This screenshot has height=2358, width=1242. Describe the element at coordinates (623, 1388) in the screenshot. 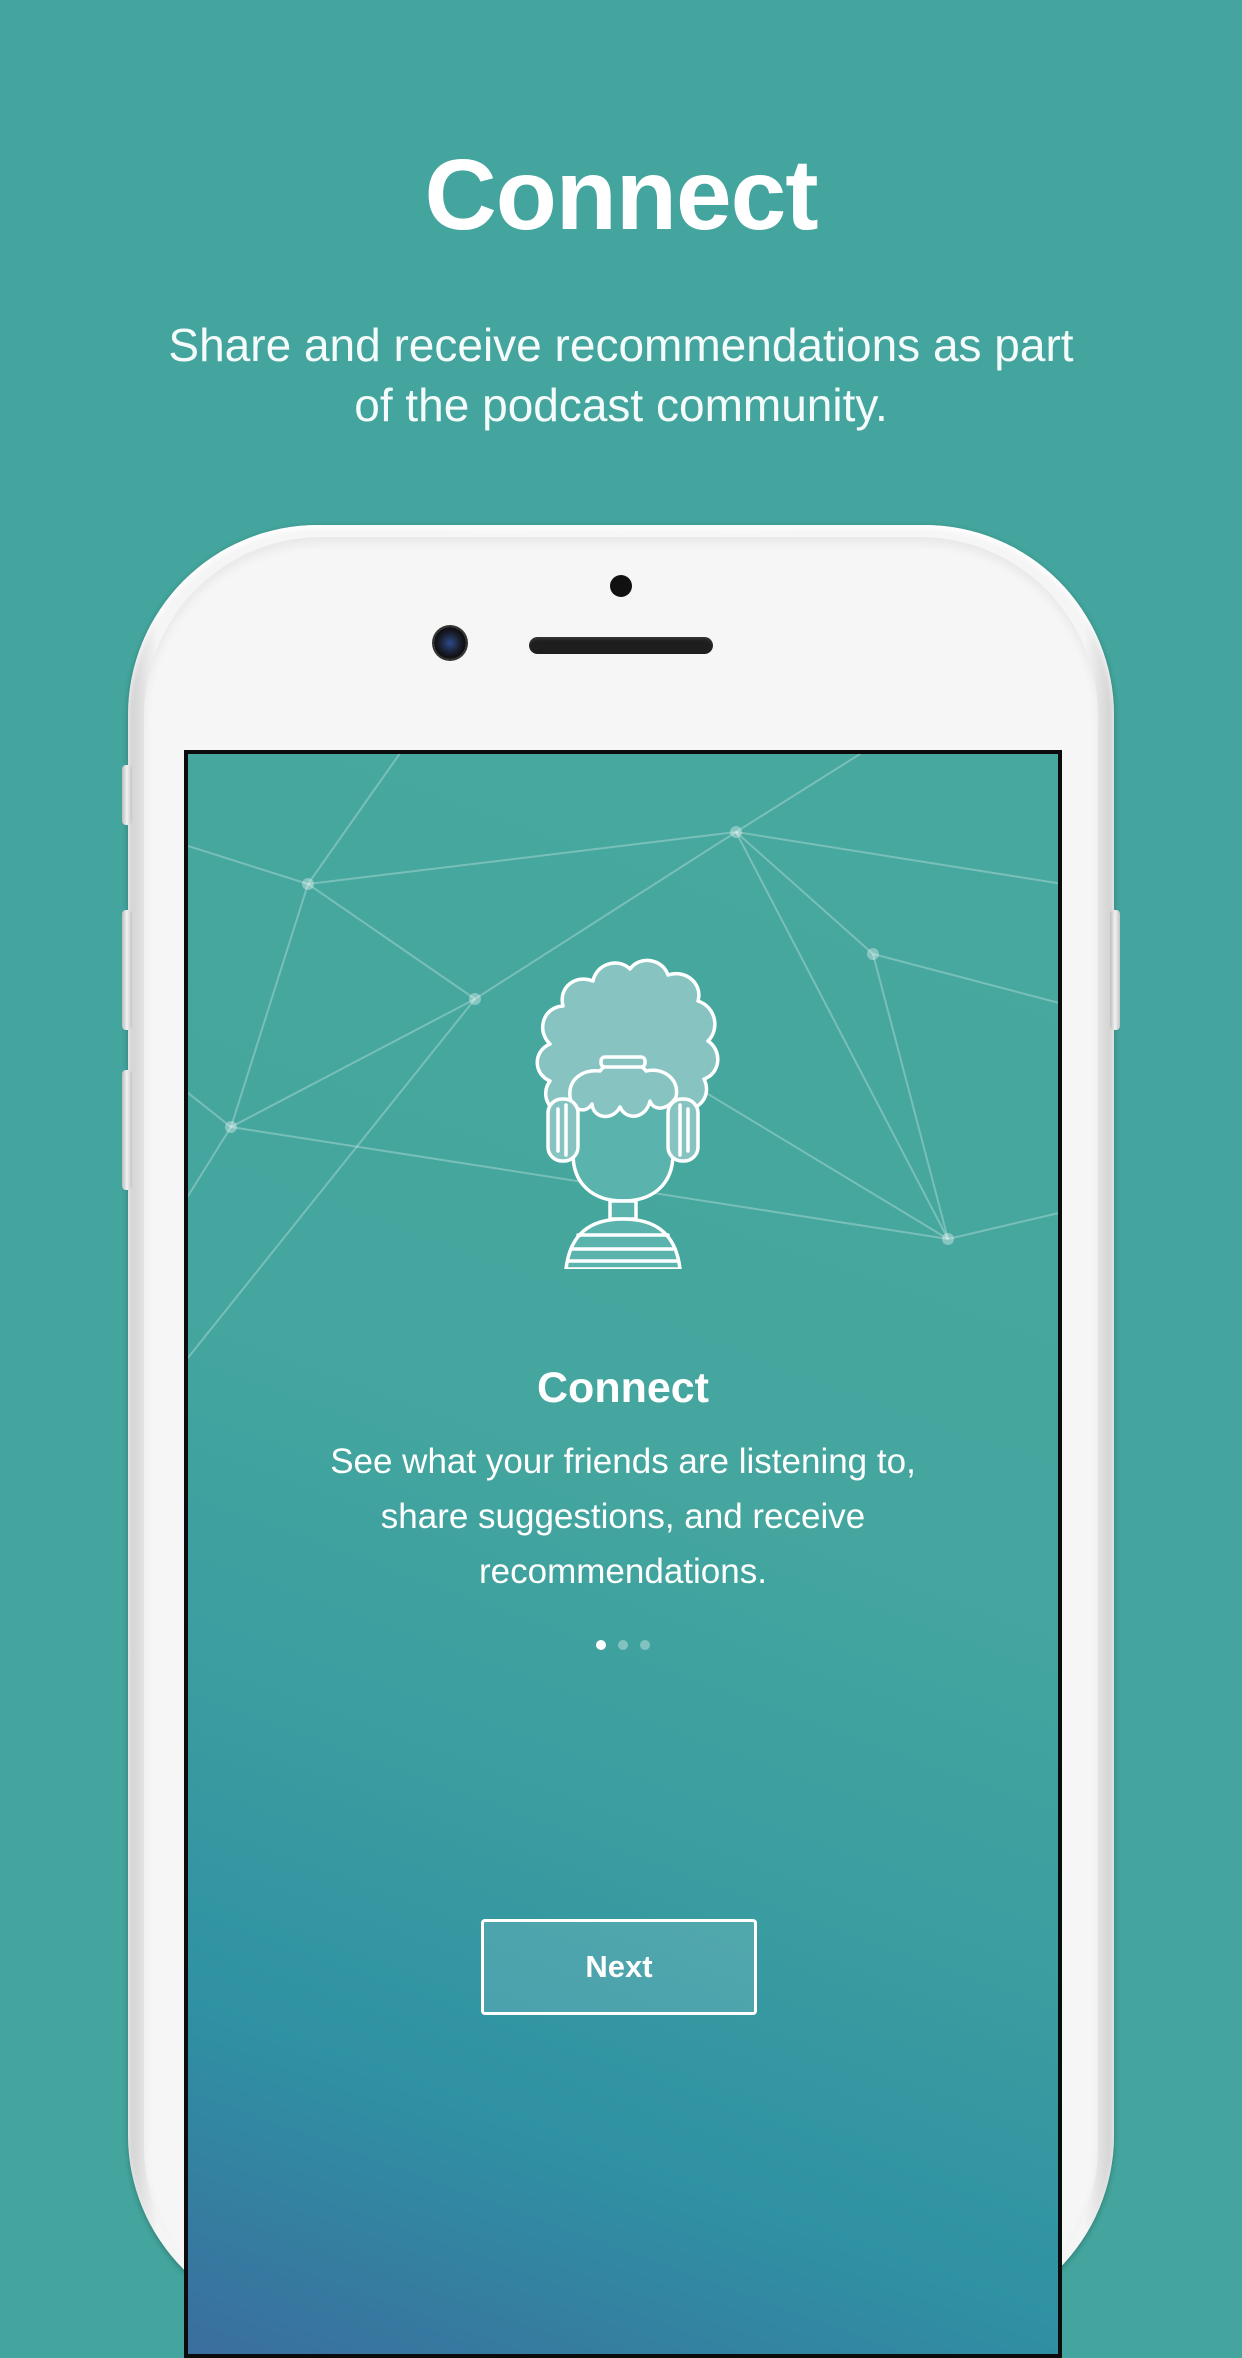

I see `onboarding-title: Connect` at that location.